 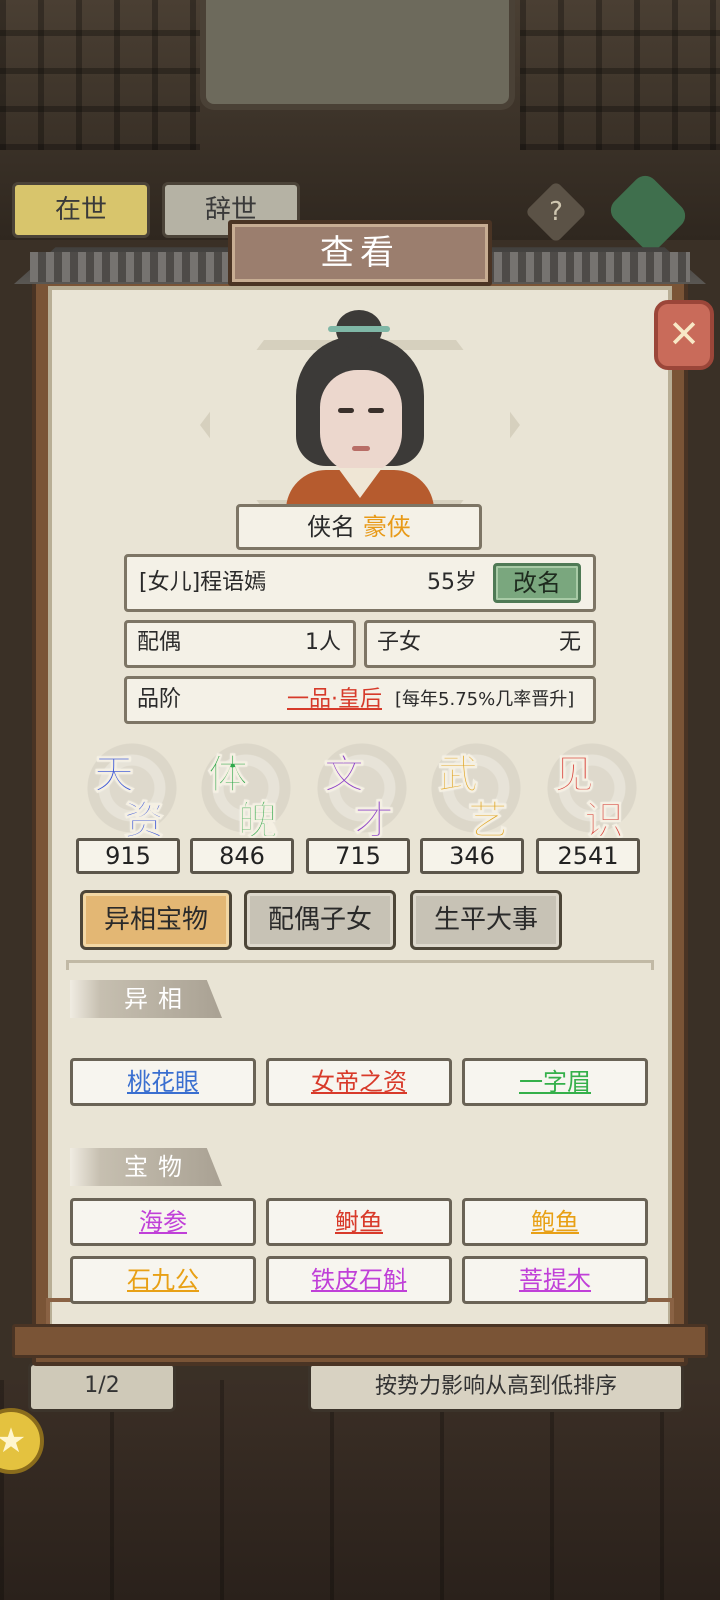 I want to click on trait-item: 桃花眼, so click(x=163, y=1082).